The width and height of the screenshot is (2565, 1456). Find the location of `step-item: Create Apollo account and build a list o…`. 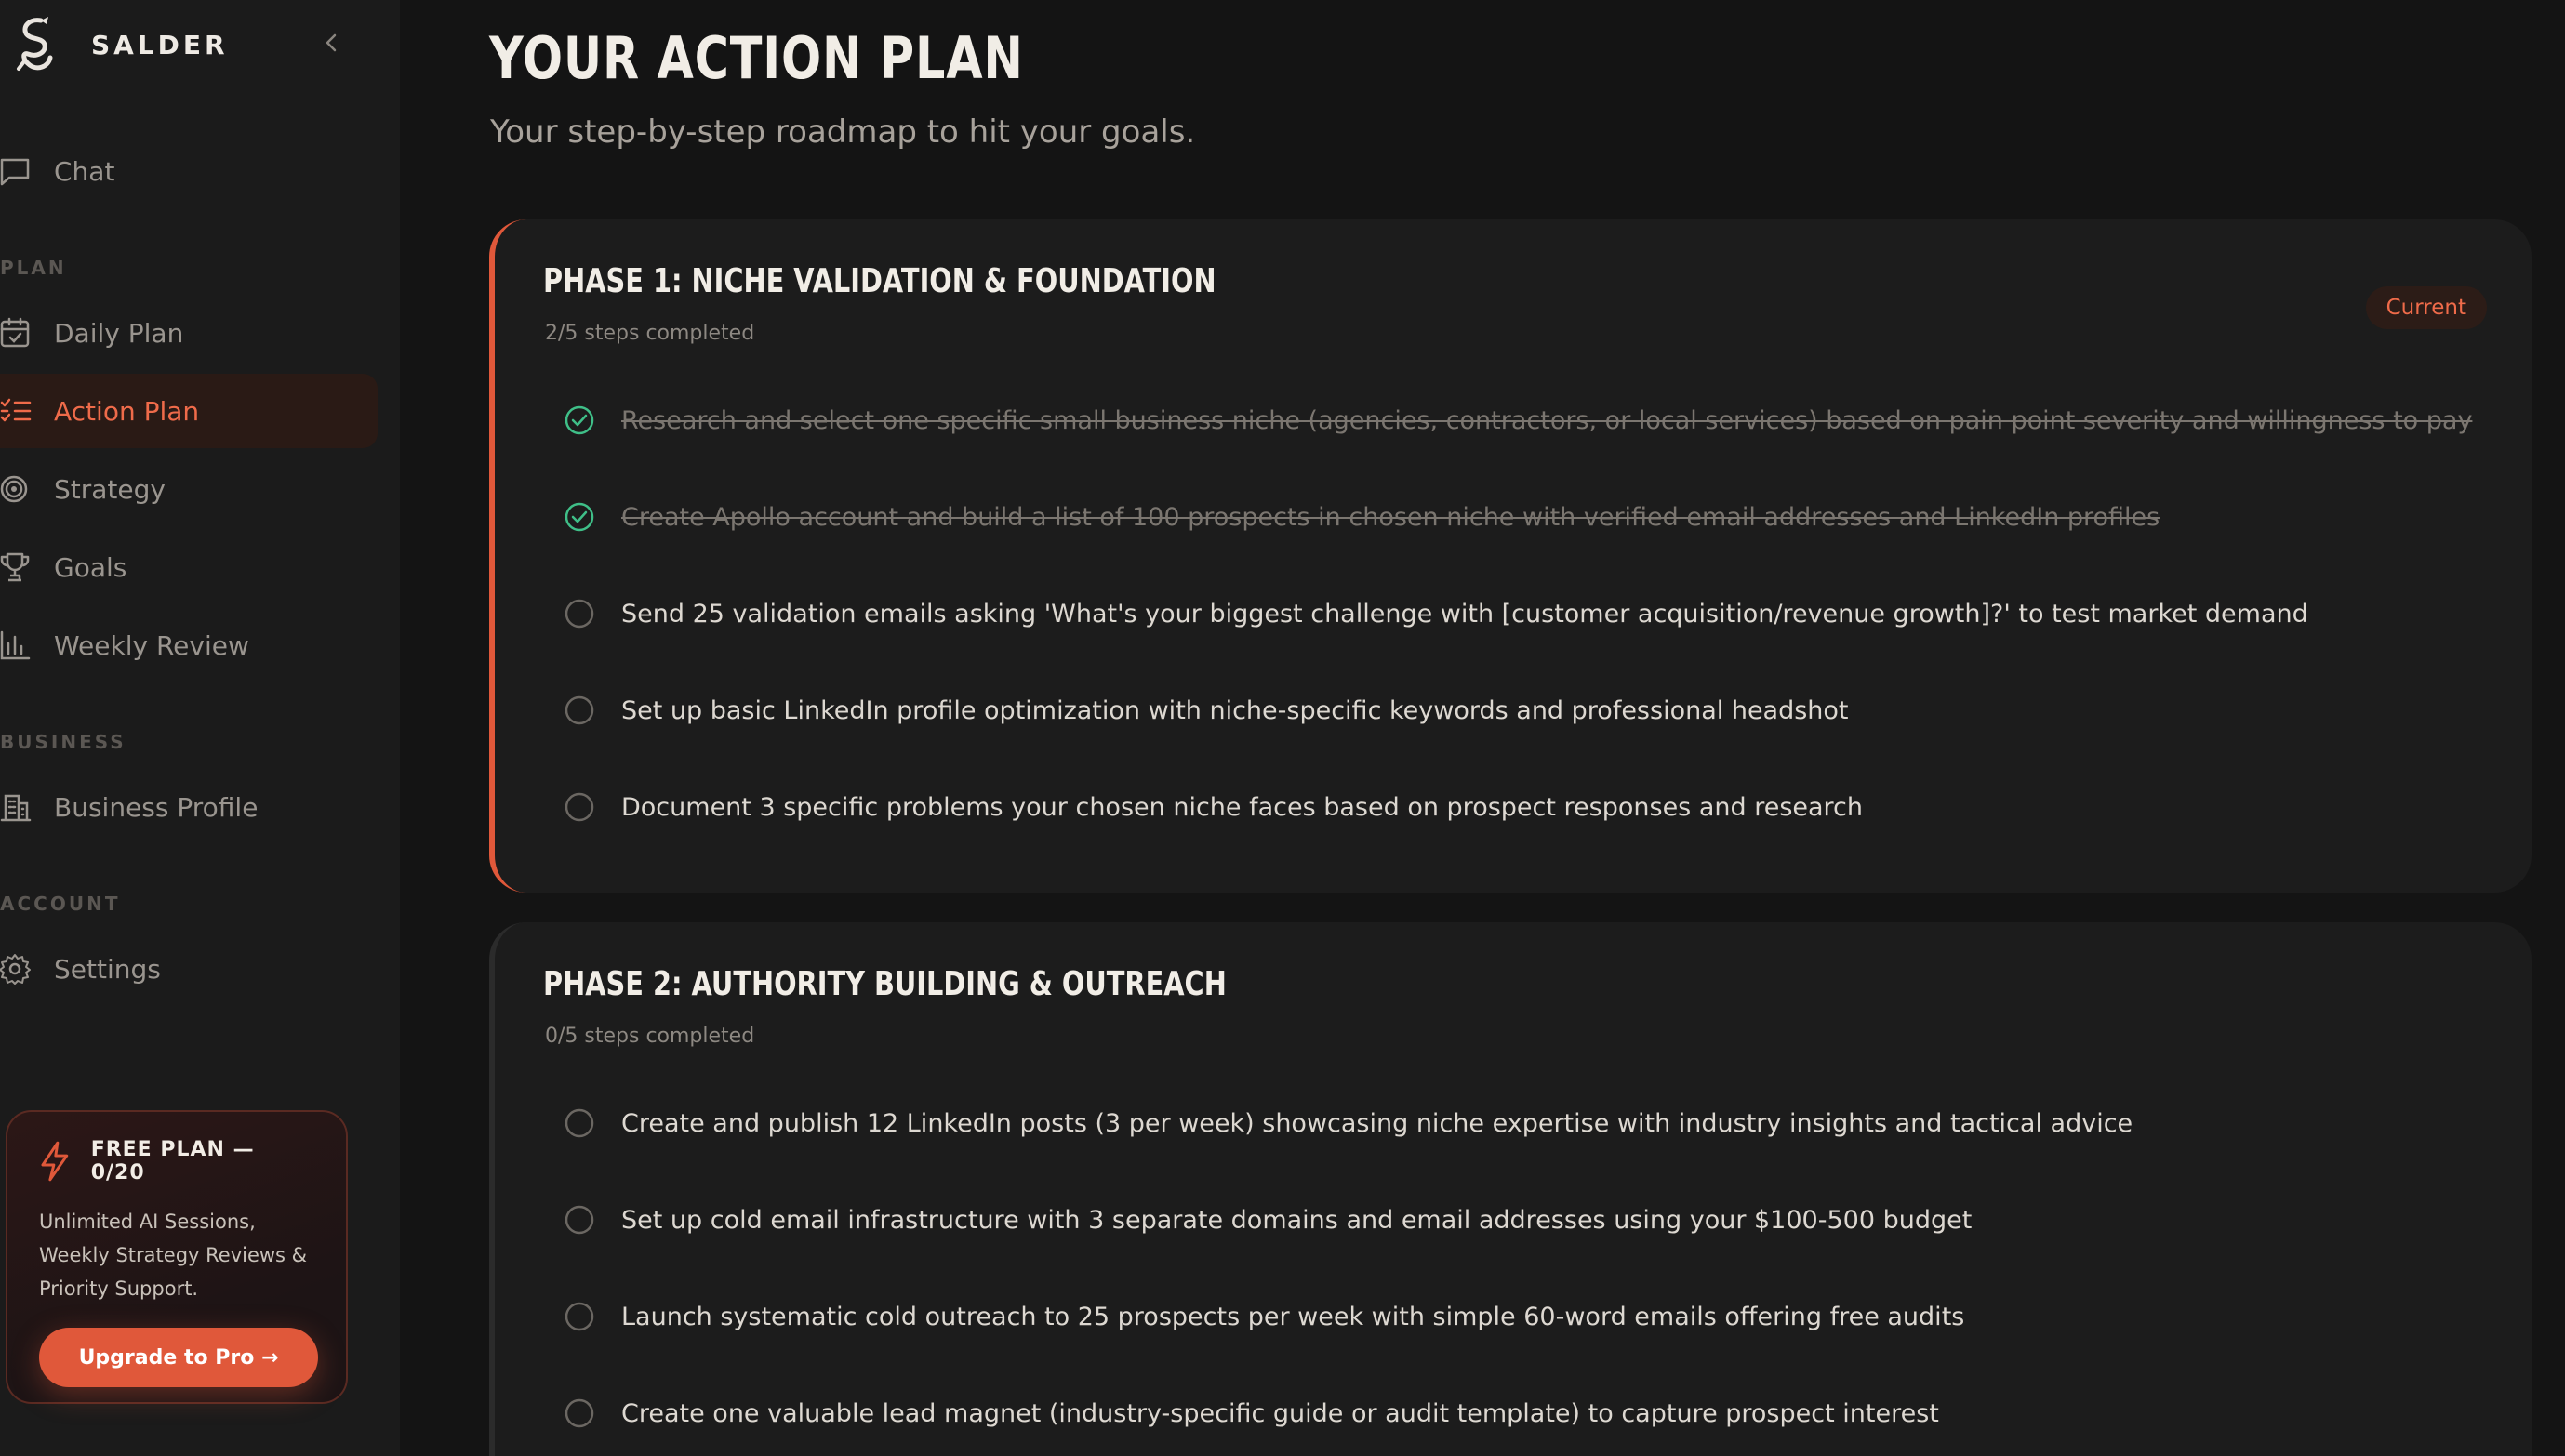

step-item: Create Apollo account and build a list o… is located at coordinates (1362, 517).